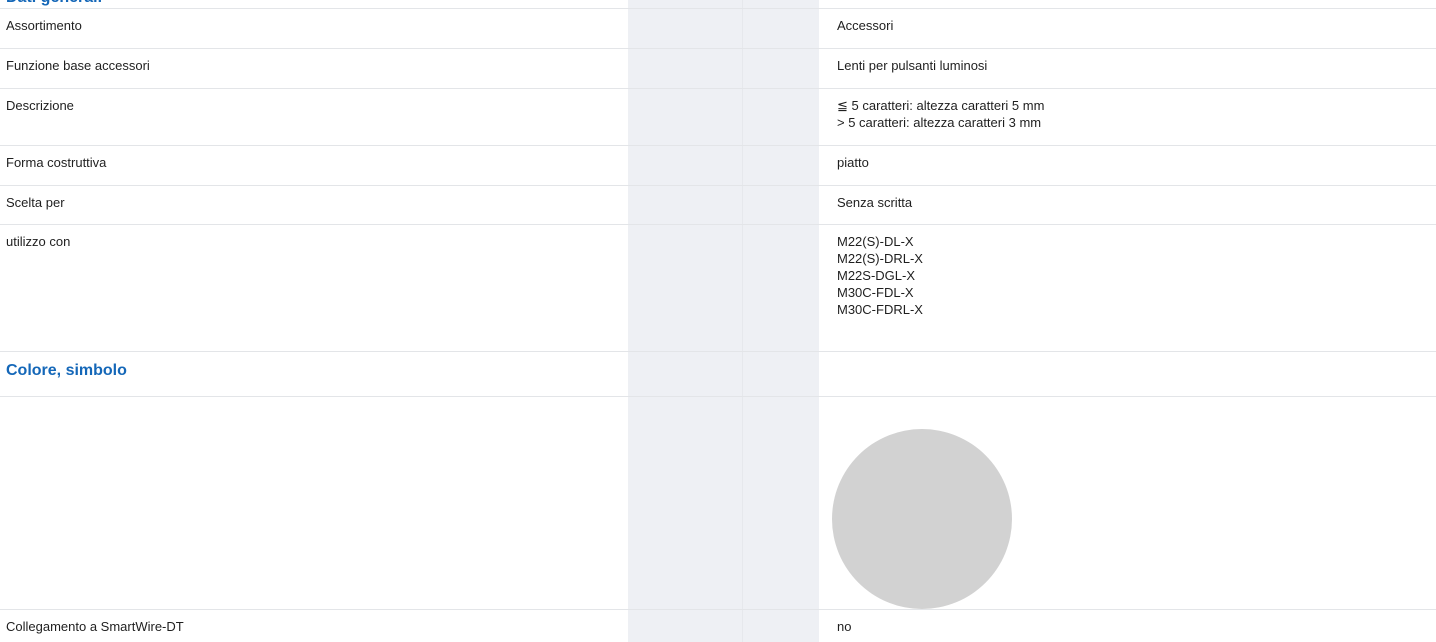 This screenshot has height=642, width=1436. I want to click on table-row: Scelta per Senza scritta, so click(718, 204).